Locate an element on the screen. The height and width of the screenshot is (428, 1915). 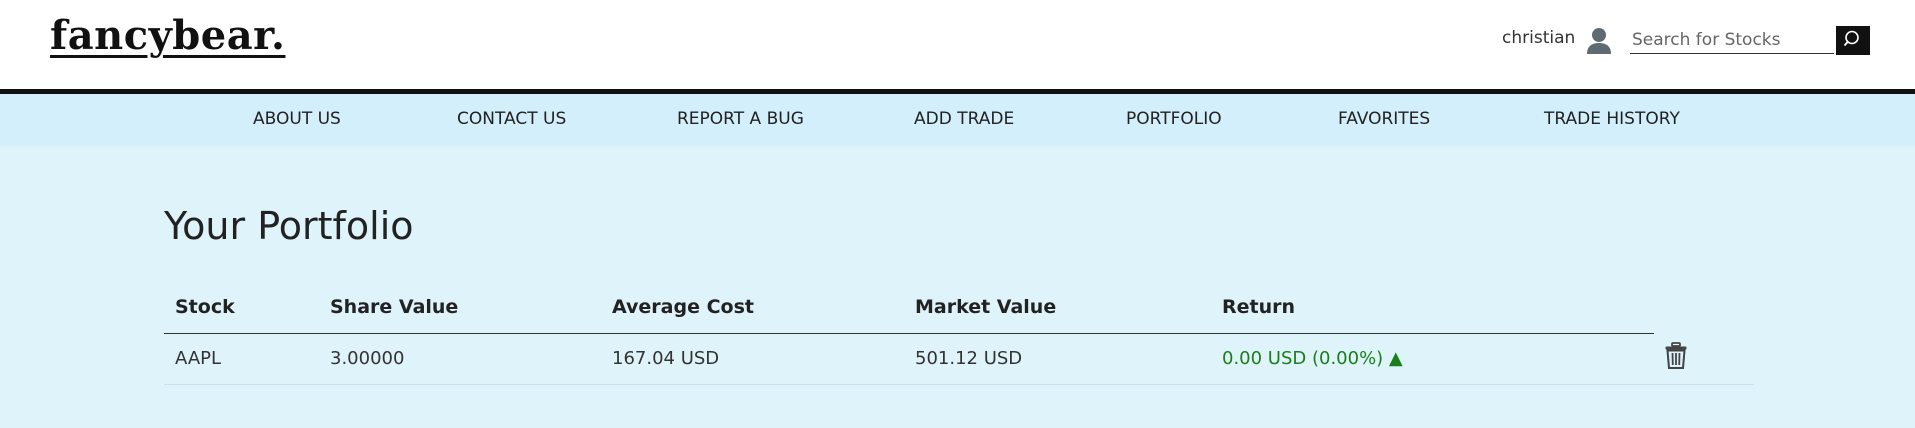
cell-share-value: 3.00000 is located at coordinates (367, 358).